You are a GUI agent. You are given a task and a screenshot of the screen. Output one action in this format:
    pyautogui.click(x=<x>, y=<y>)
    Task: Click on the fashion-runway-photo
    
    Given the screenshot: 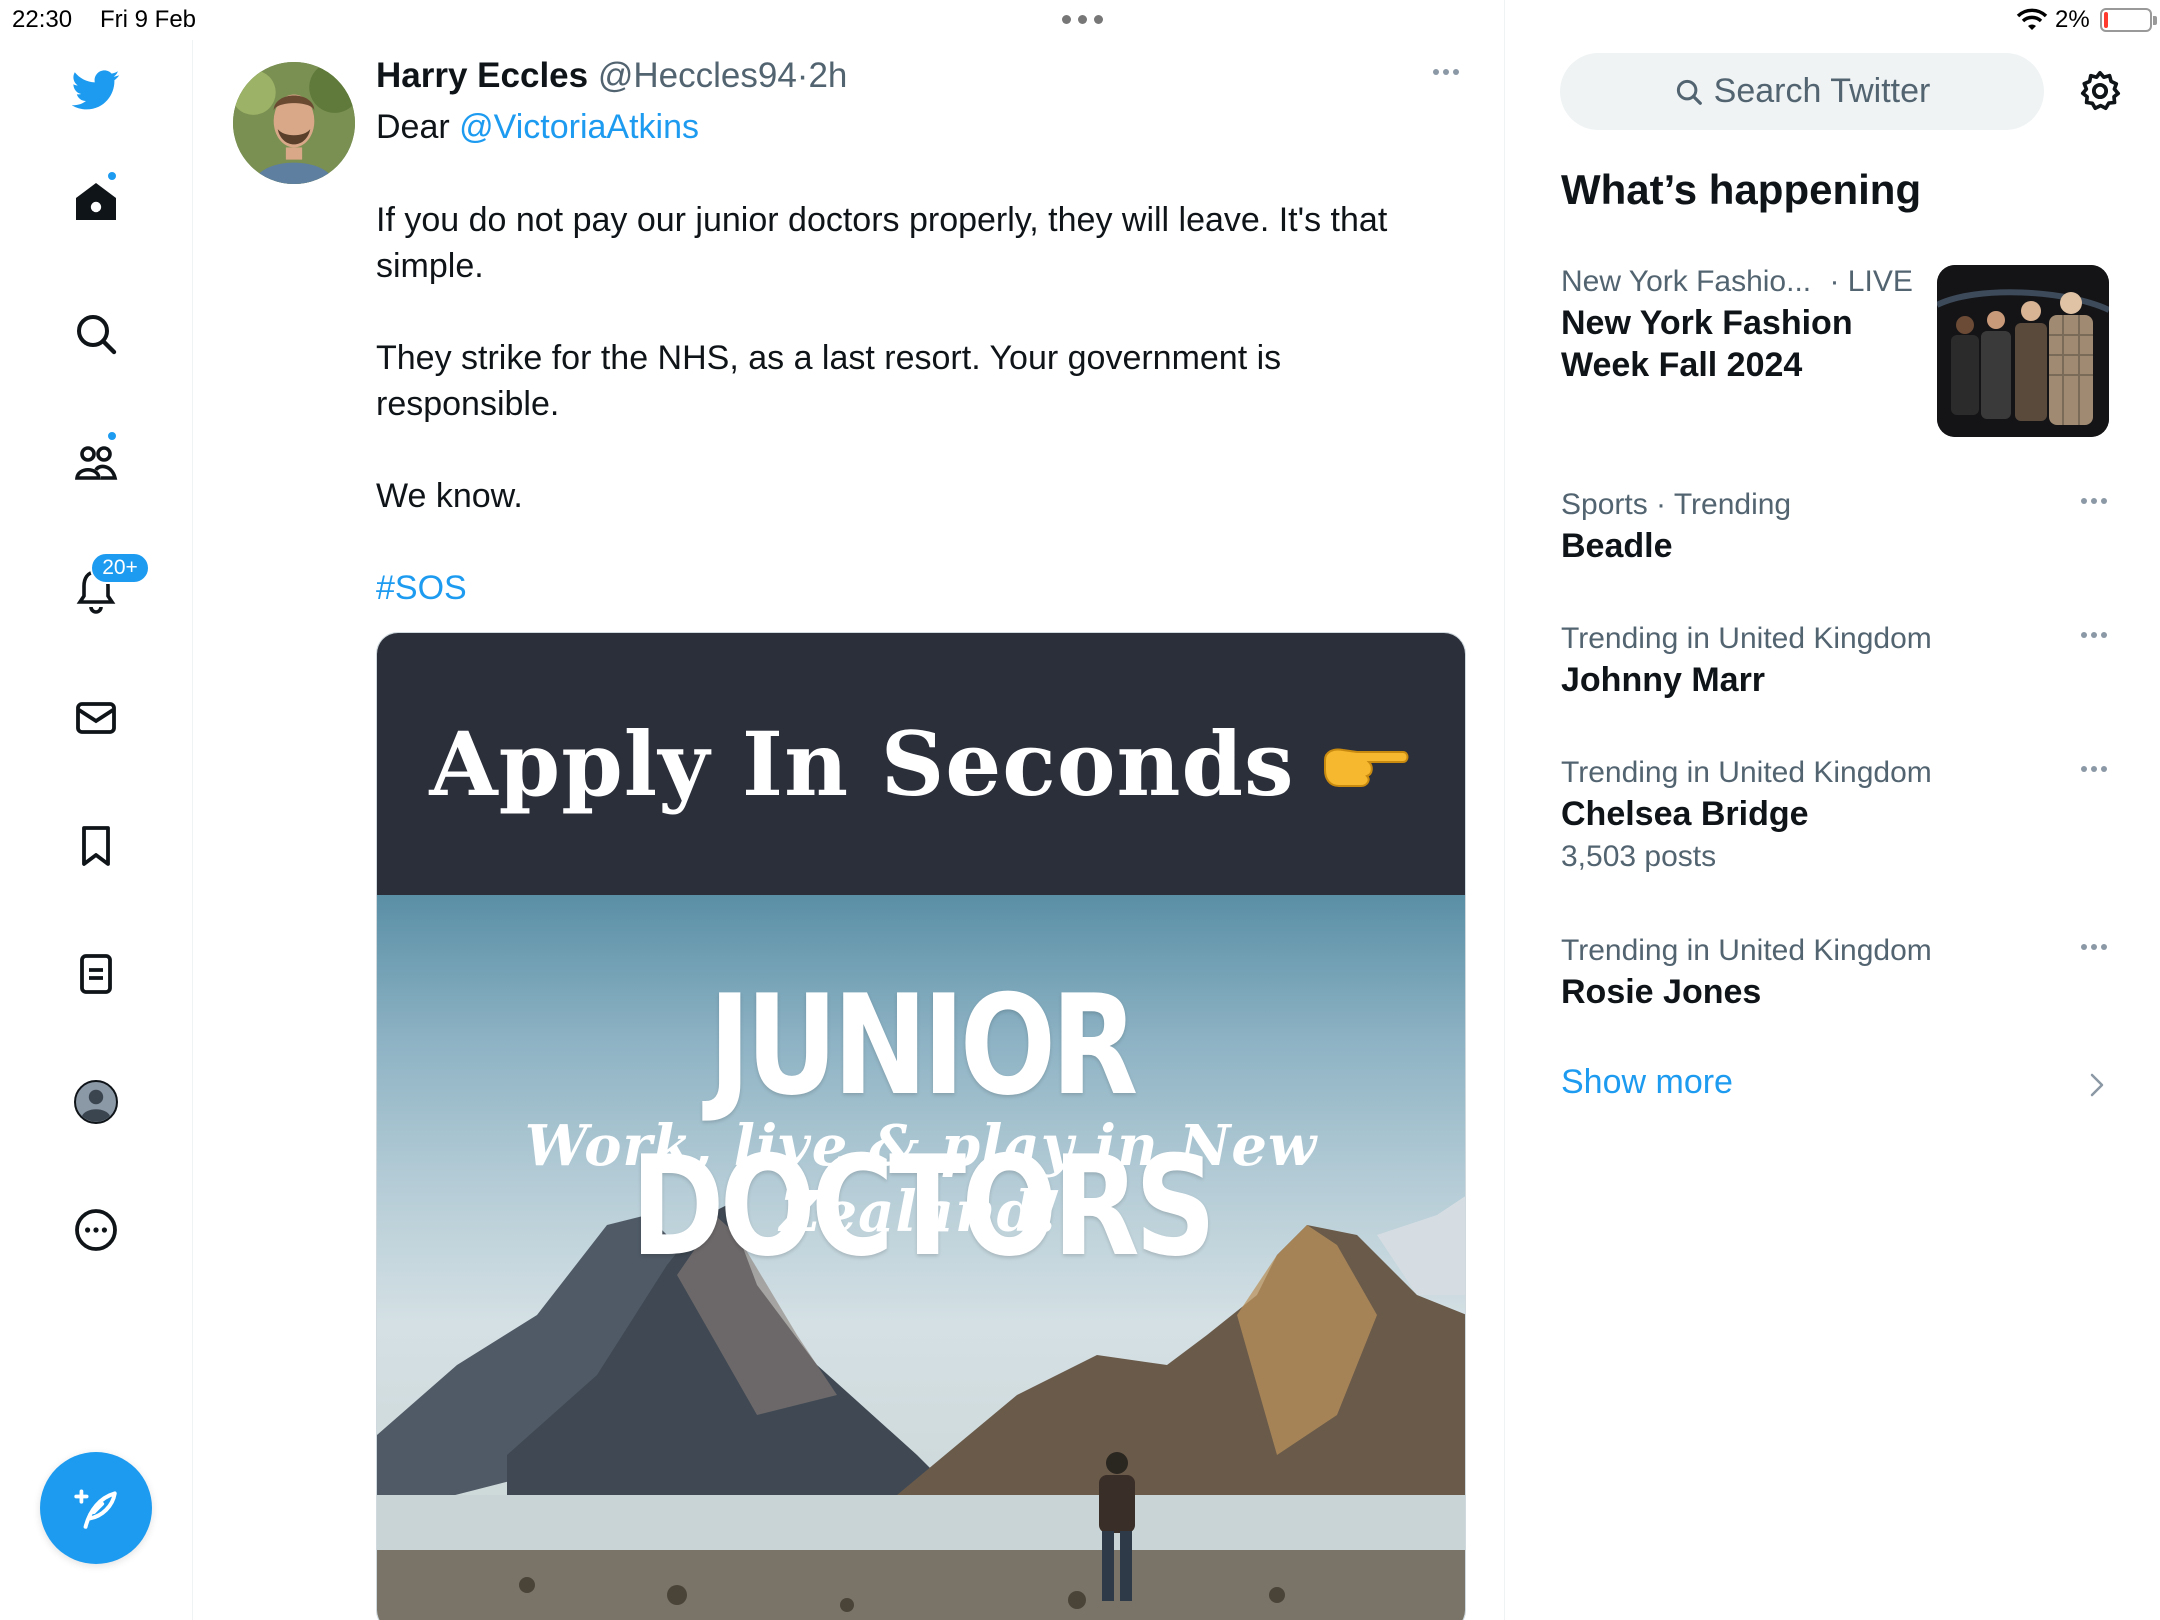 What is the action you would take?
    pyautogui.click(x=2023, y=351)
    